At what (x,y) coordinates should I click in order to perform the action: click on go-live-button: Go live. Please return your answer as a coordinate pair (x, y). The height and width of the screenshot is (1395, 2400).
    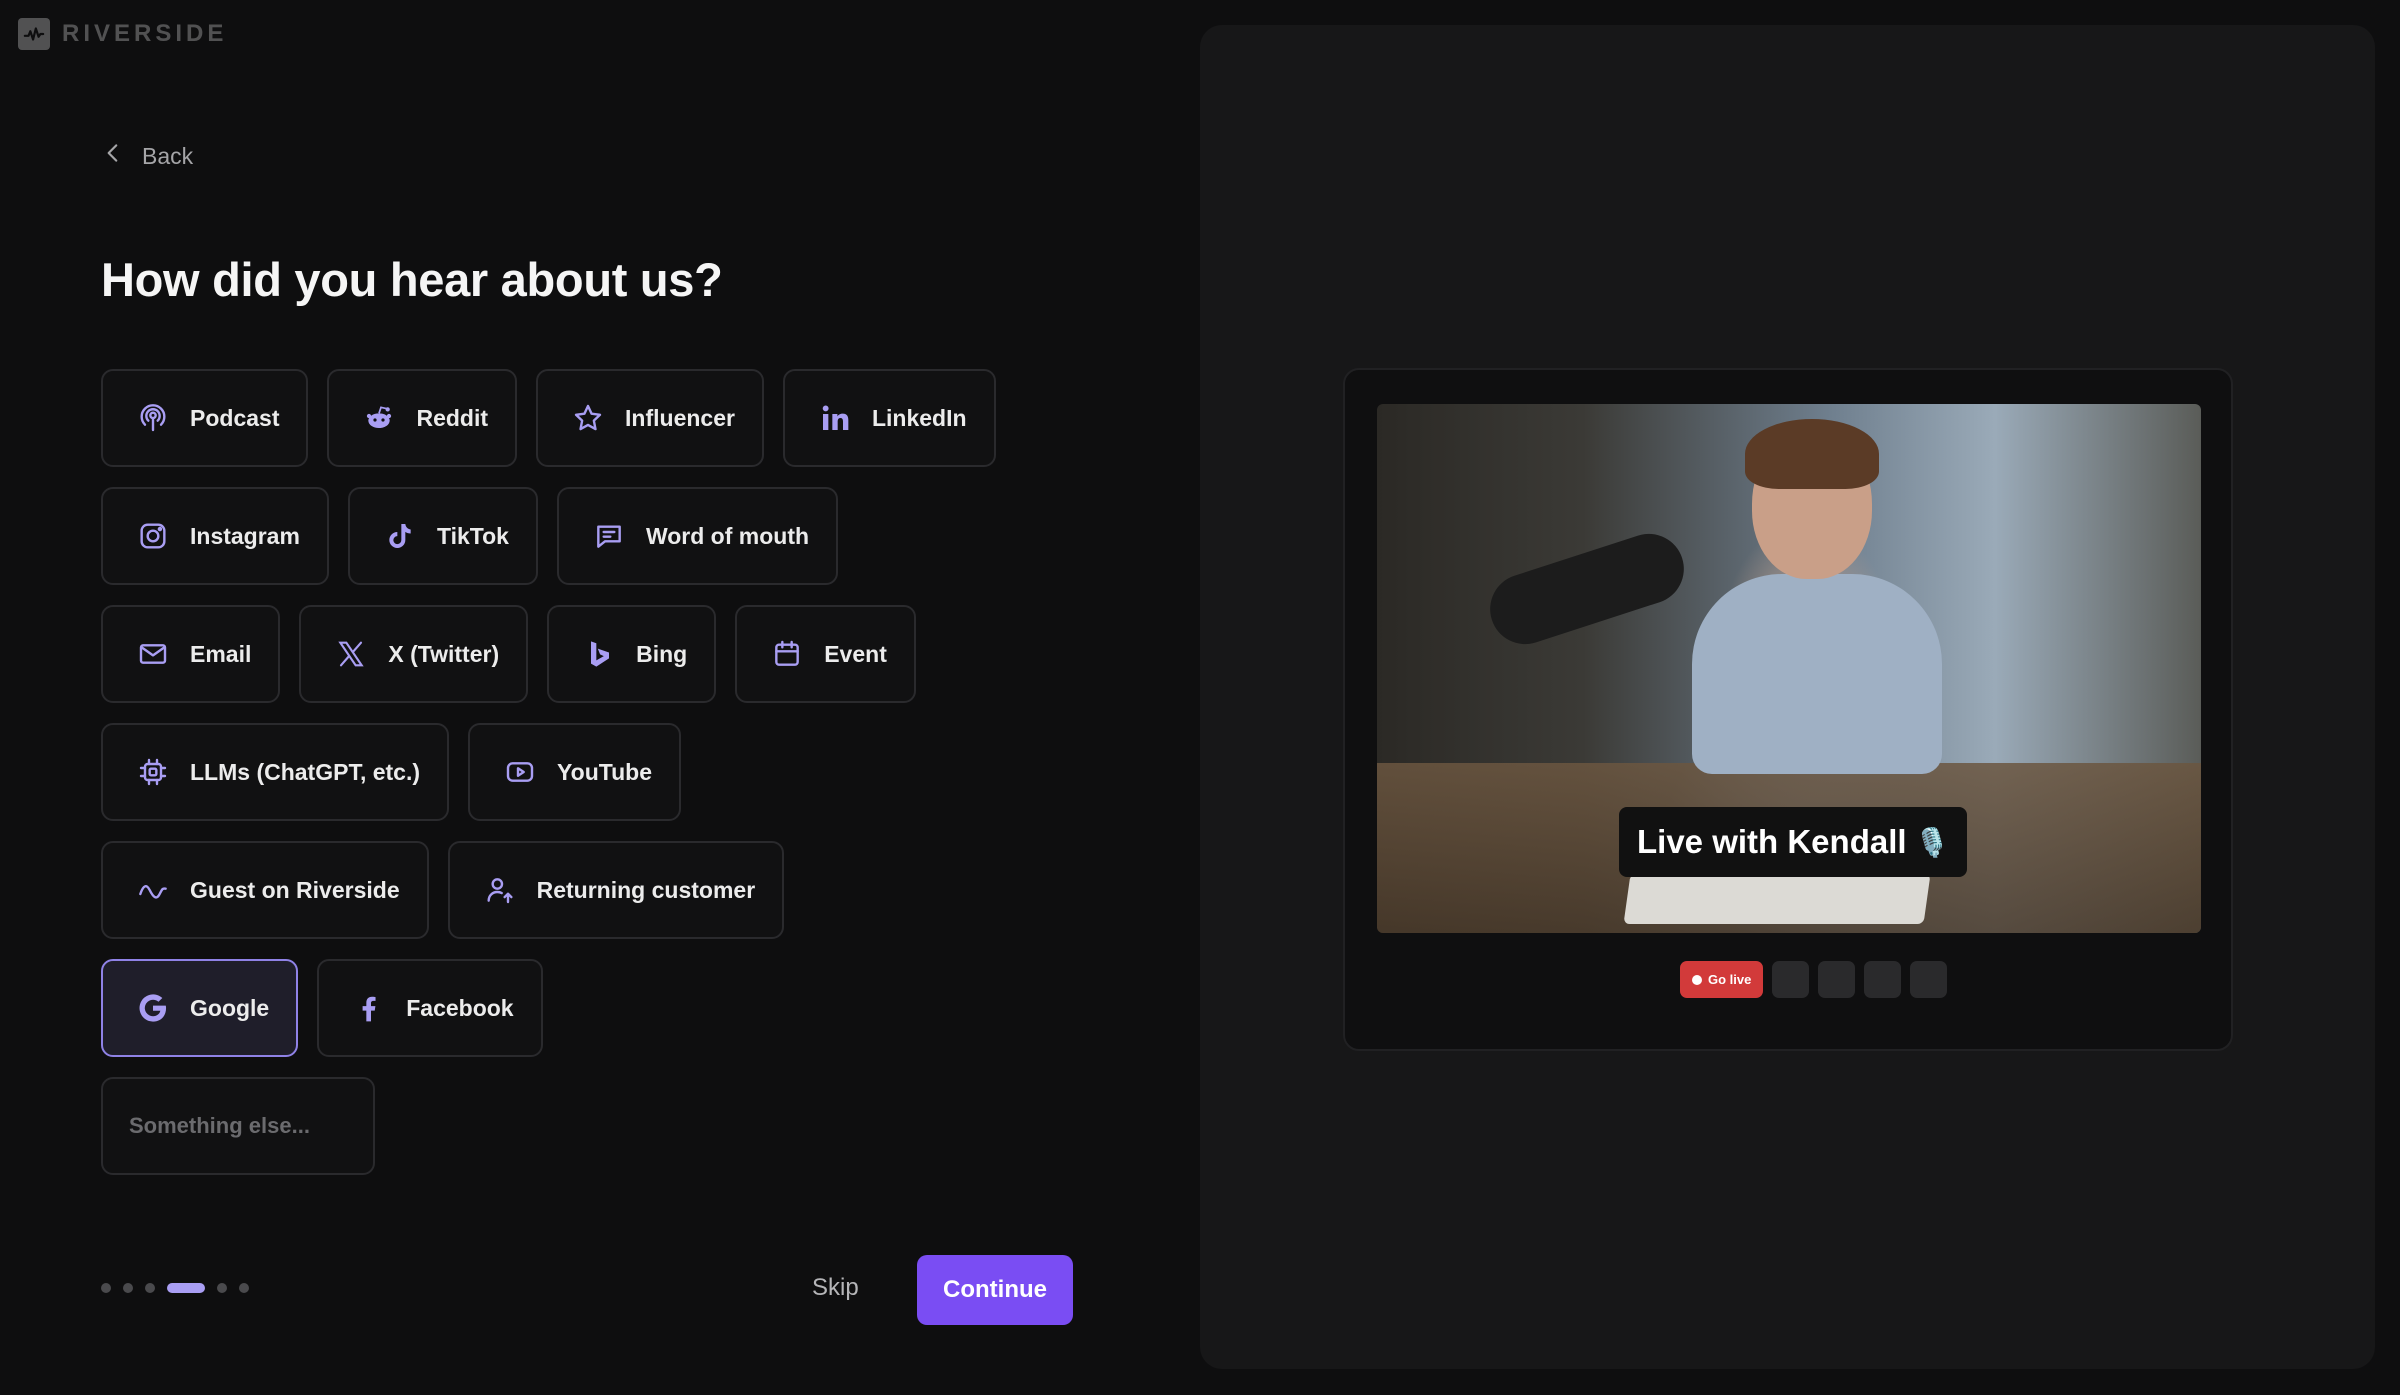
    Looking at the image, I should click on (1722, 979).